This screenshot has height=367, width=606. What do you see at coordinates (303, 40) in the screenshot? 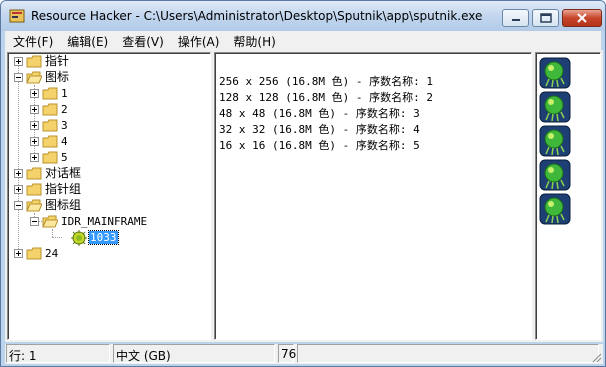
I see `menu-bar: 文件(F) 编辑(E) 查看(V) 操作(A) 帮助(H)` at bounding box center [303, 40].